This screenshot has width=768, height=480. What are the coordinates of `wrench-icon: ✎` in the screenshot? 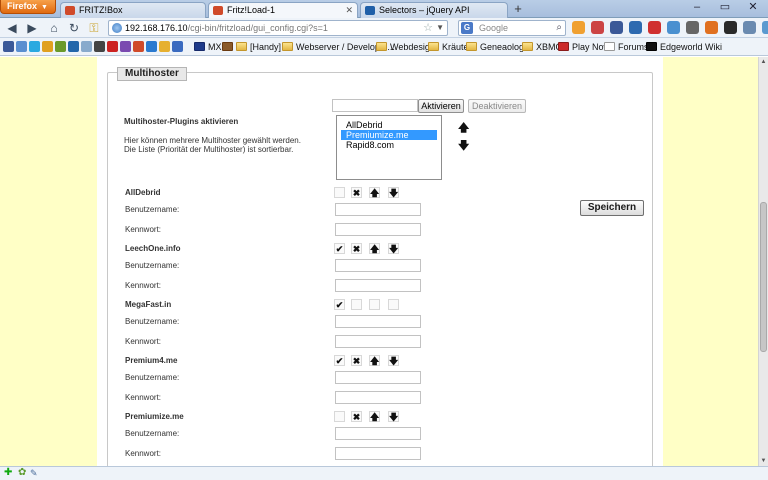 It's located at (35, 473).